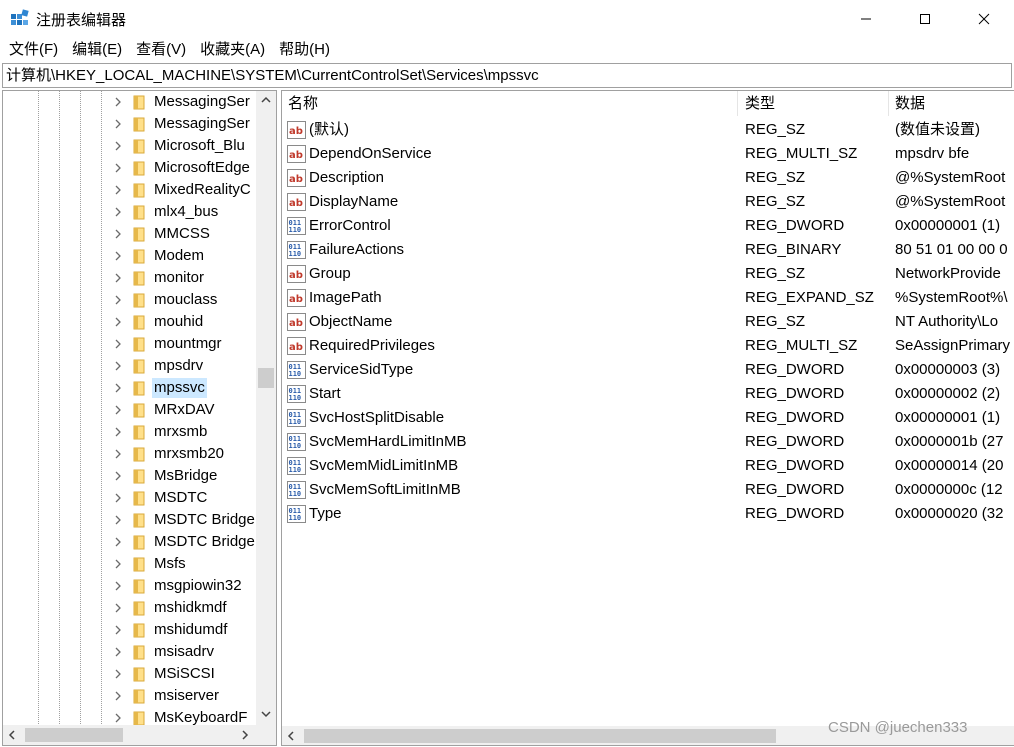 The image size is (1014, 747). I want to click on tree-item: msiserver, so click(129, 696).